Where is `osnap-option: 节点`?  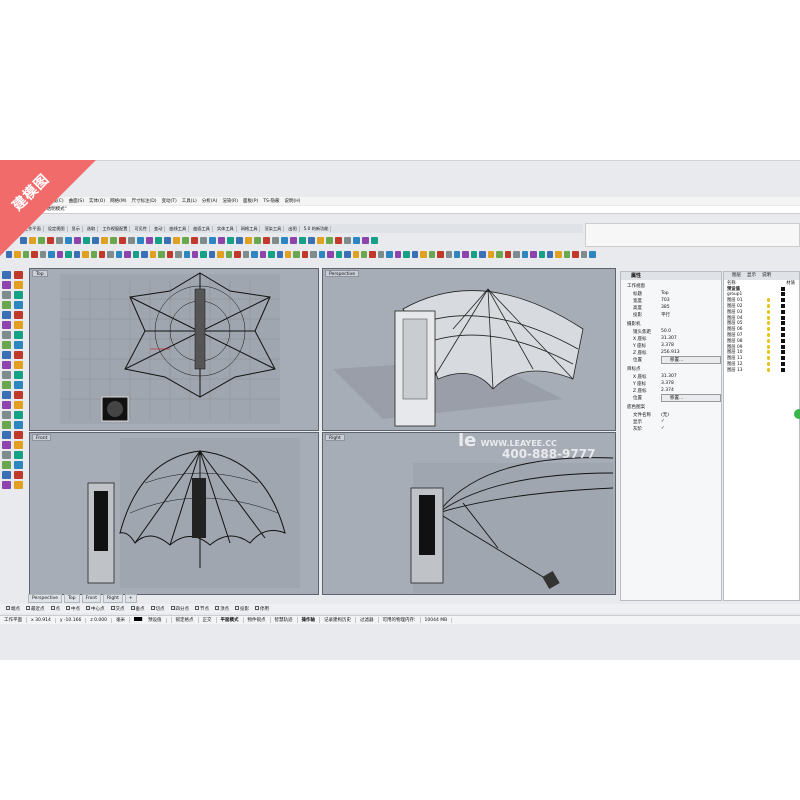
osnap-option: 节点 is located at coordinates (202, 609).